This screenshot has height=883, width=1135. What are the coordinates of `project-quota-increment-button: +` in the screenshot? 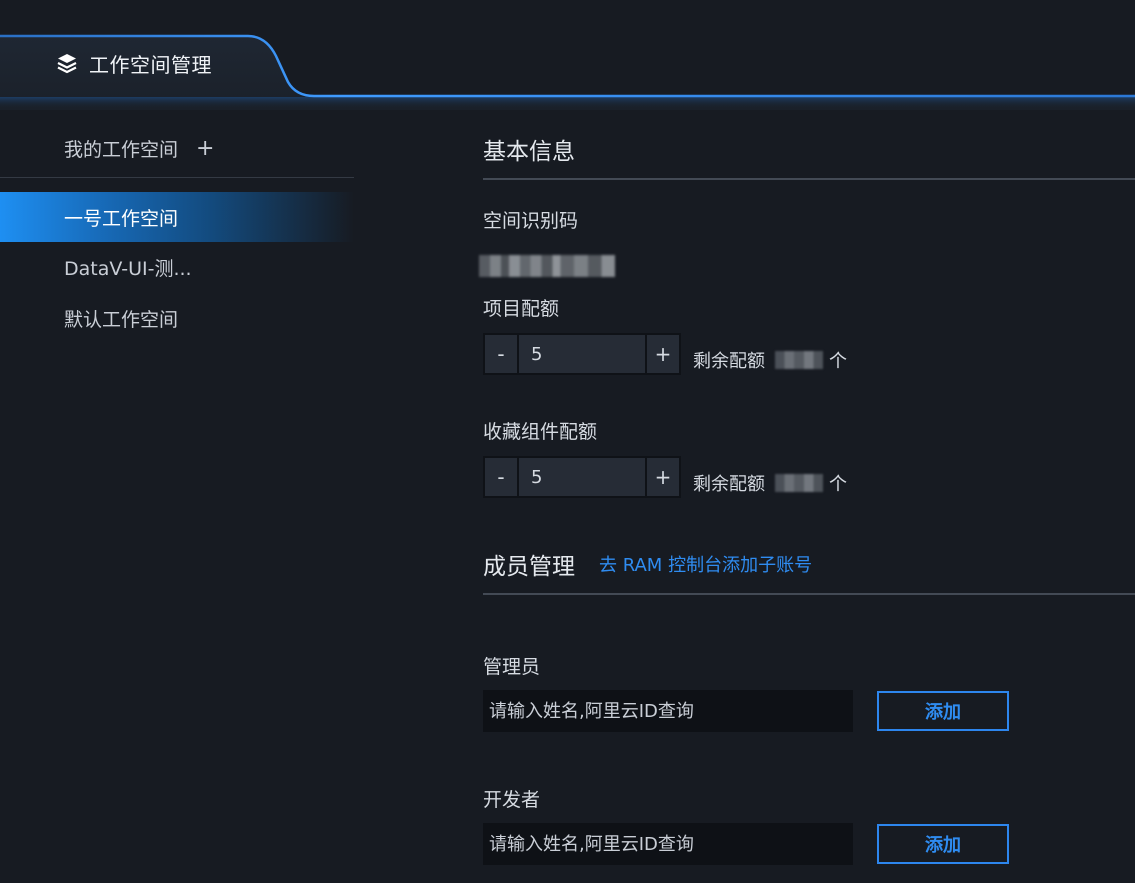 It's located at (663, 354).